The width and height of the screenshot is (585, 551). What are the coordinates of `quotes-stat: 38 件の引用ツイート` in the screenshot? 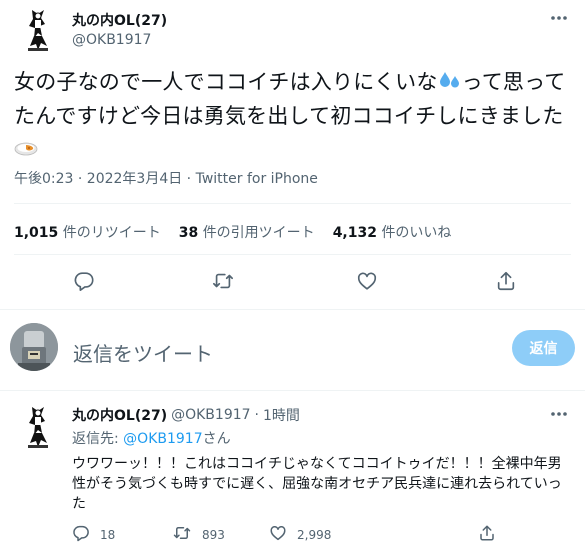 It's located at (247, 232).